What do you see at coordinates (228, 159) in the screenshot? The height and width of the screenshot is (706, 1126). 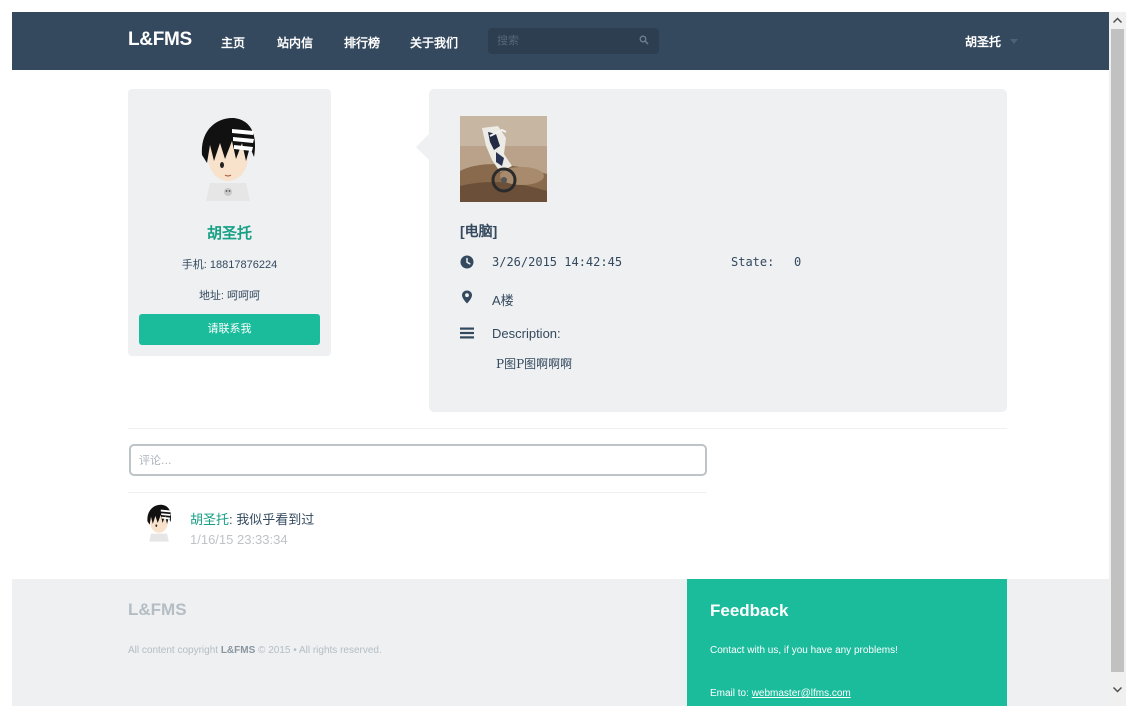 I see `avatar` at bounding box center [228, 159].